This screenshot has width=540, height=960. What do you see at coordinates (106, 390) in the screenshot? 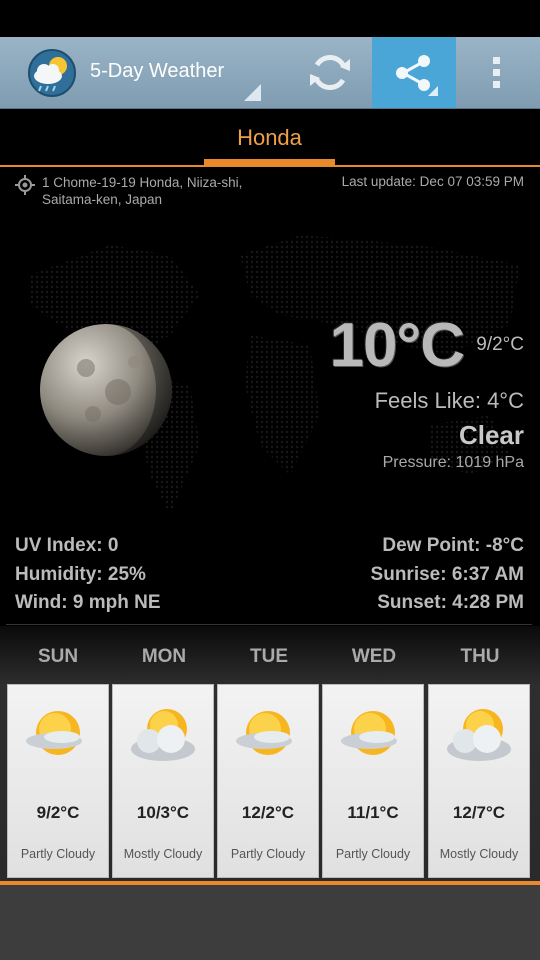
I see `moon-icon` at bounding box center [106, 390].